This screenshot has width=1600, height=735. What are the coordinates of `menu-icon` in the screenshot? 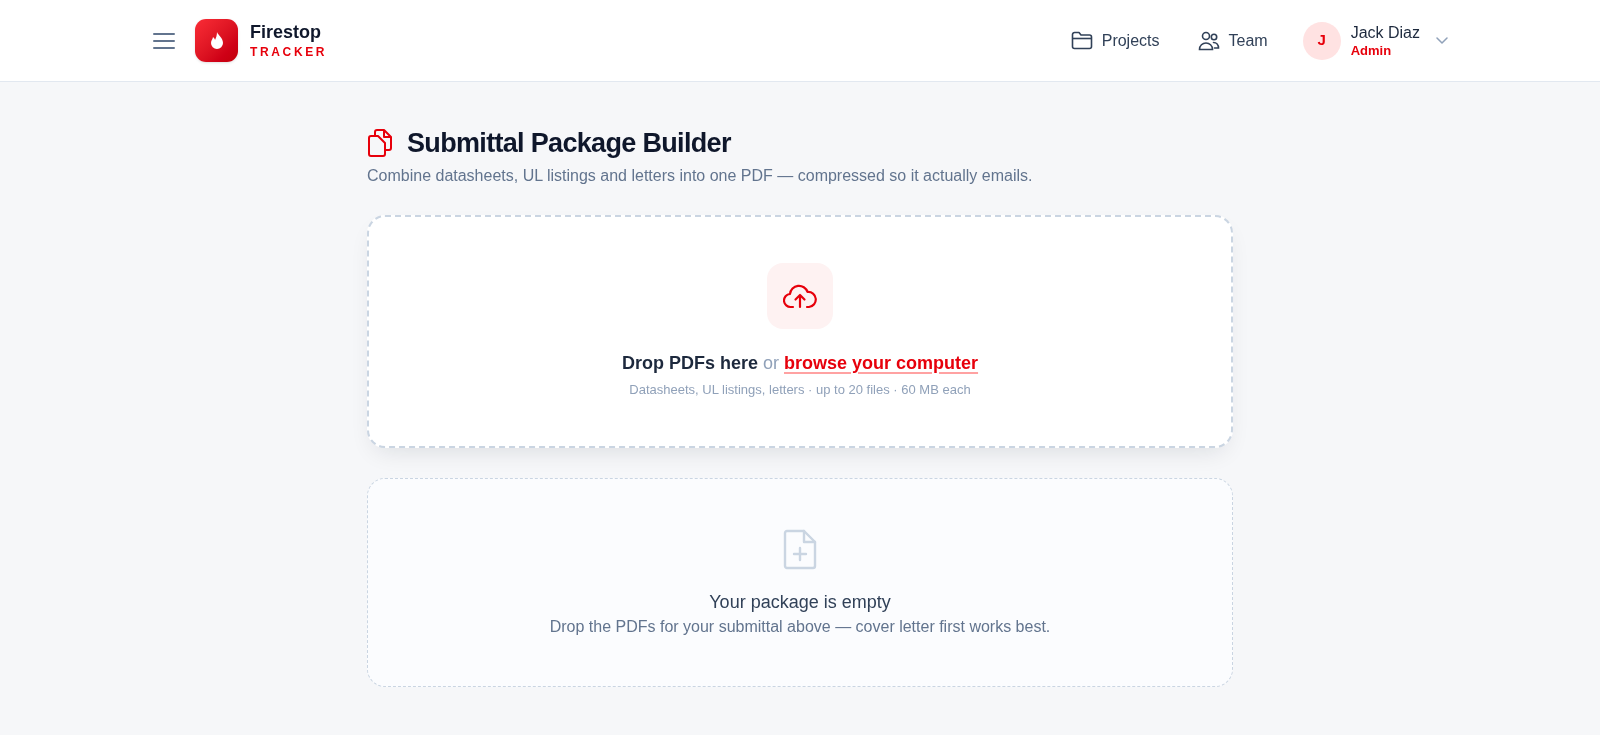 It's located at (164, 40).